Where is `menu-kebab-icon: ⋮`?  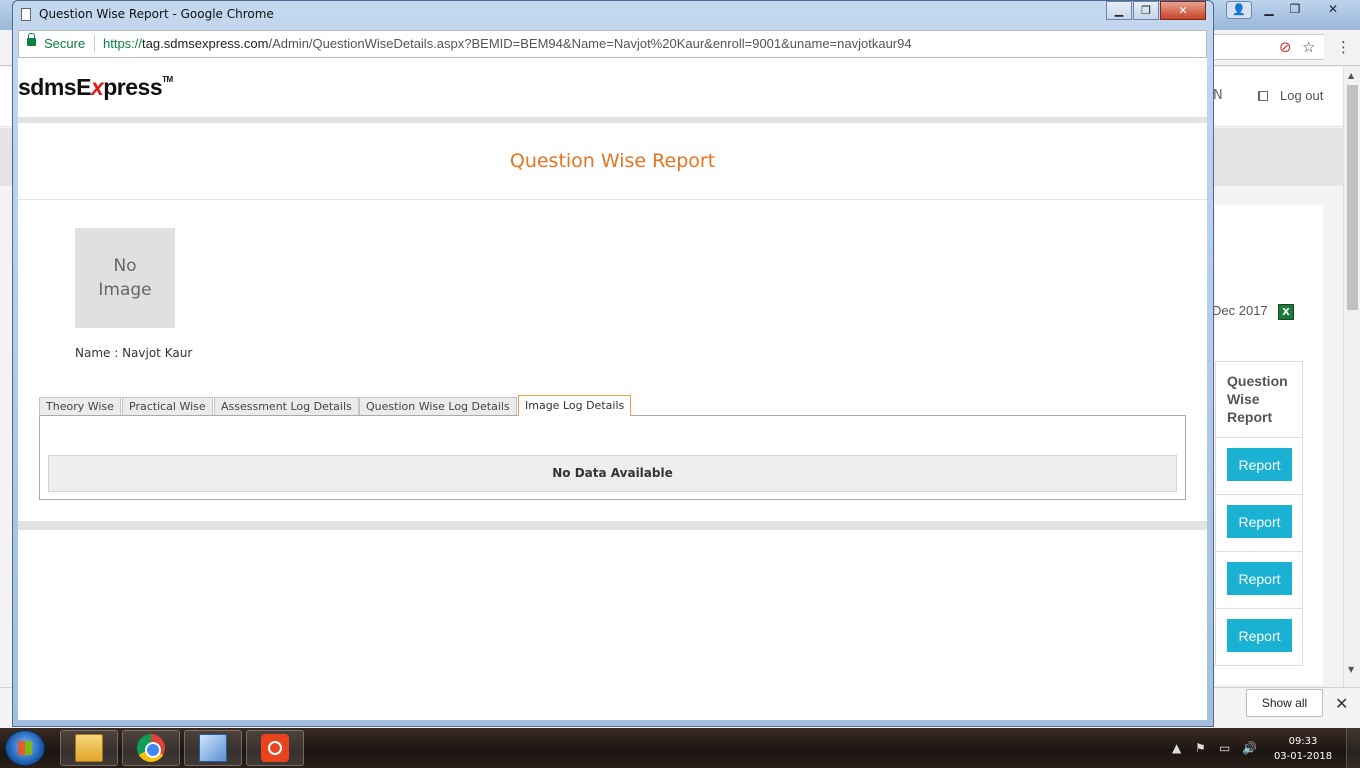
menu-kebab-icon: ⋮ is located at coordinates (1343, 47).